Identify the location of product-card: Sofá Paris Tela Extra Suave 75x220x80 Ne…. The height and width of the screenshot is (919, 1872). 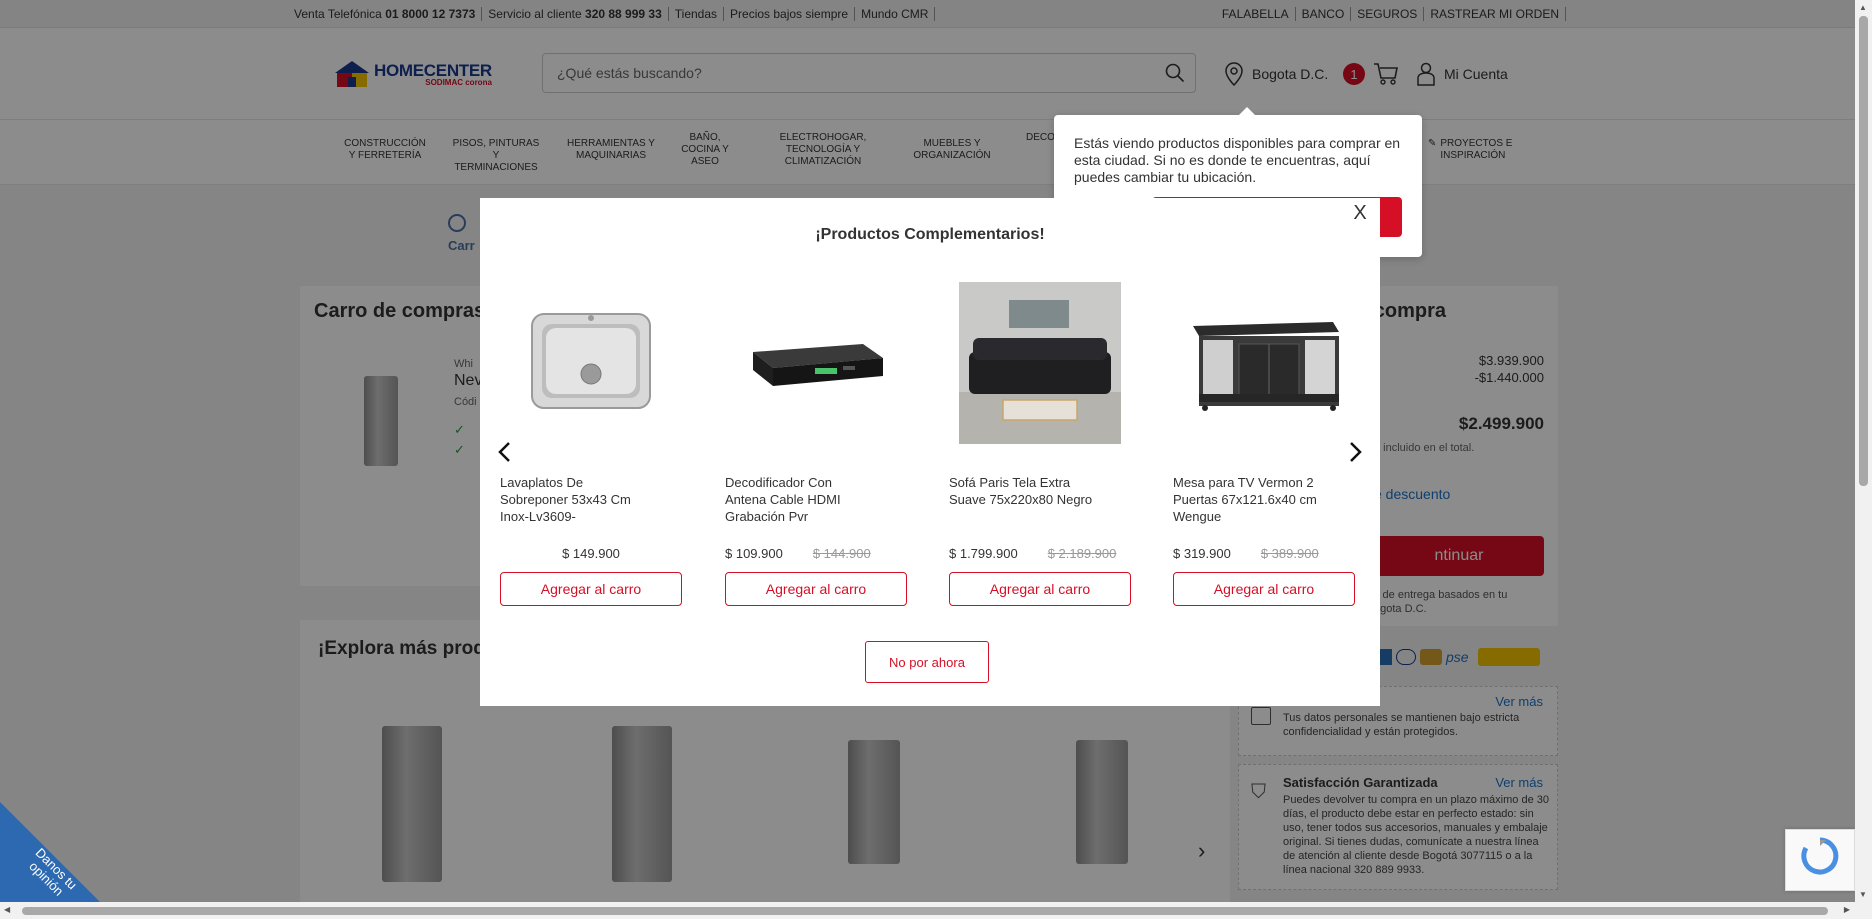
(1040, 444).